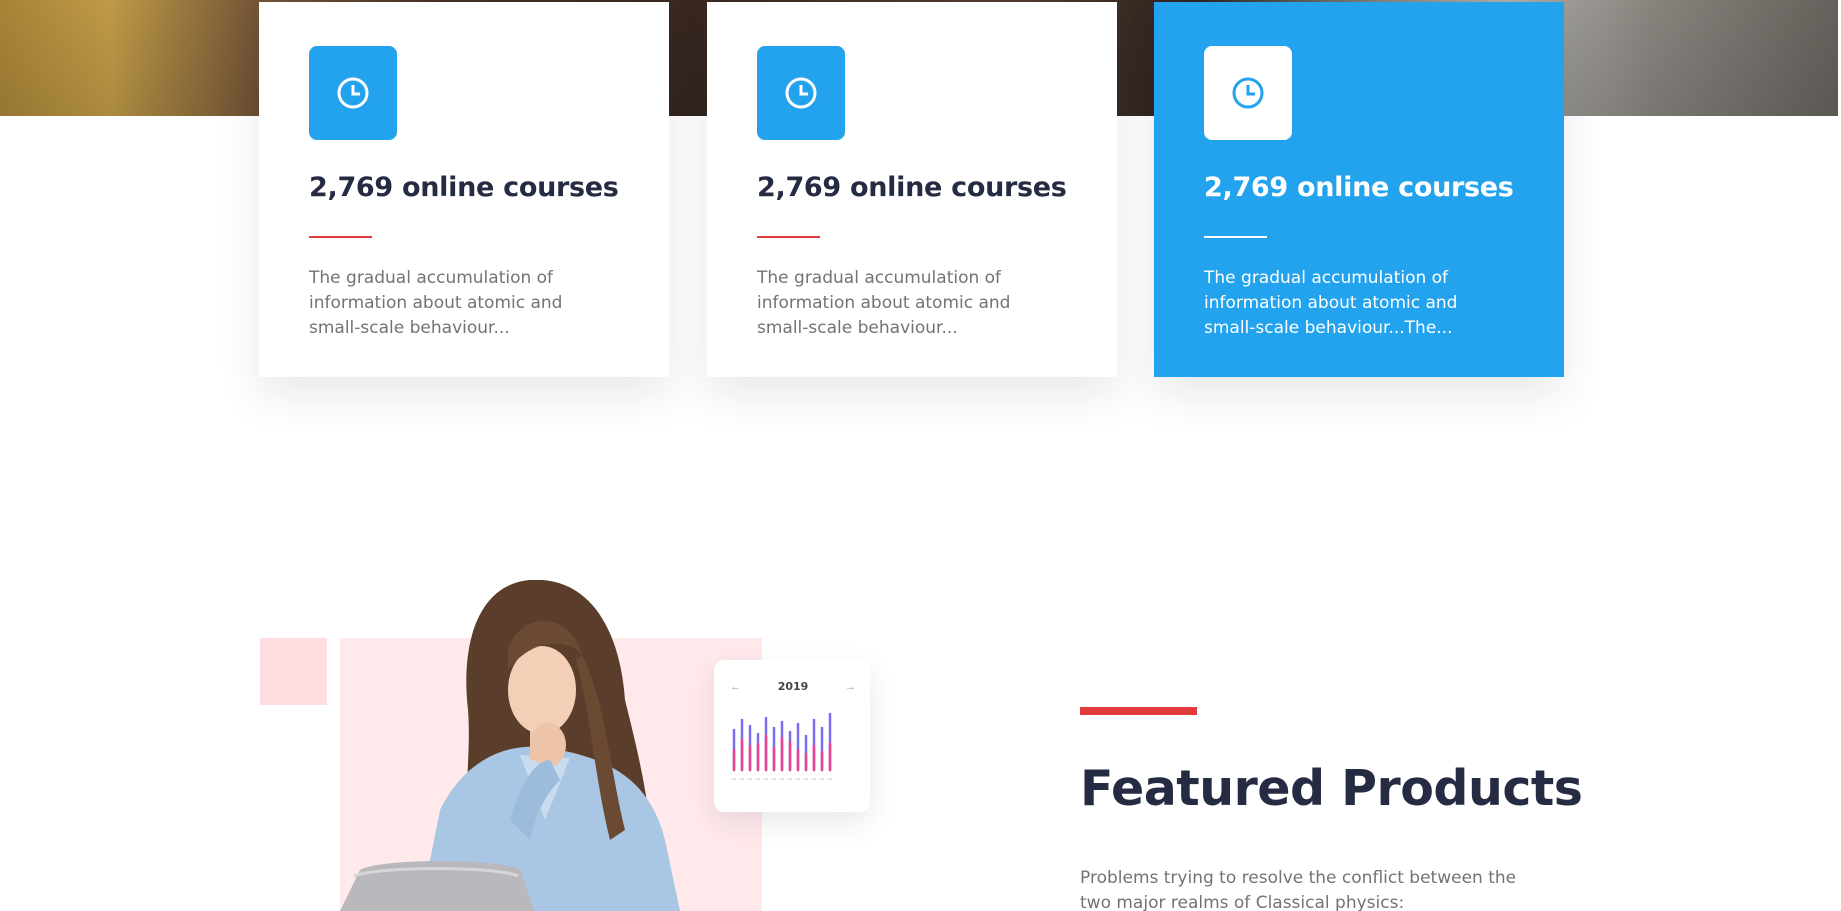  Describe the element at coordinates (782, 746) in the screenshot. I see `mini-bar-chart-graphic` at that location.